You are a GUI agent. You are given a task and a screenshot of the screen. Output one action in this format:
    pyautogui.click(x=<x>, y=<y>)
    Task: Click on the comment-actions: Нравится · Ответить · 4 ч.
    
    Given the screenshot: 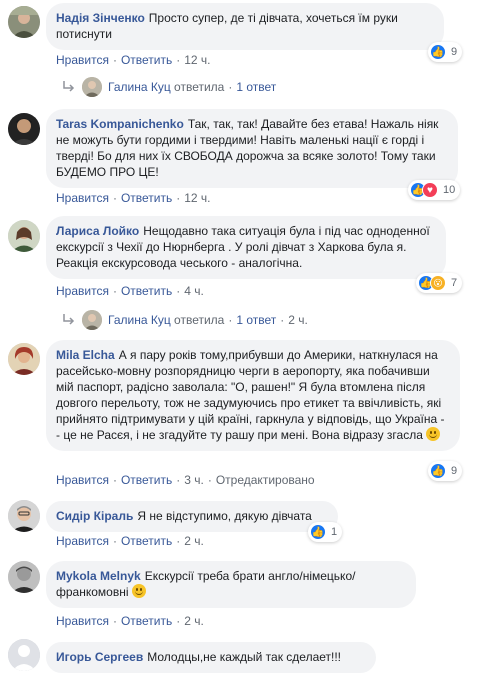 What is the action you would take?
    pyautogui.click(x=130, y=291)
    